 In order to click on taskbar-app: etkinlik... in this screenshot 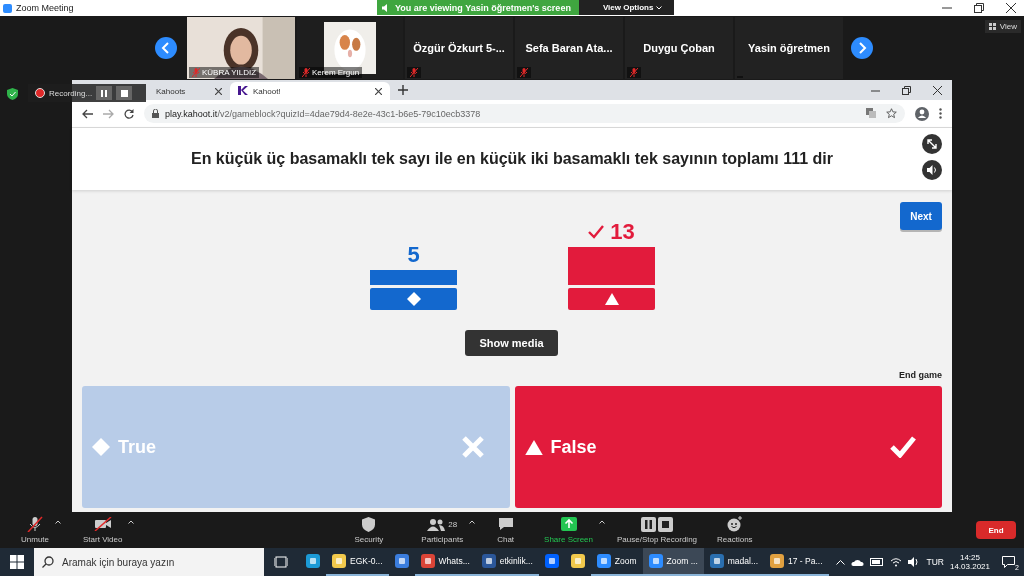, I will do `click(507, 562)`.